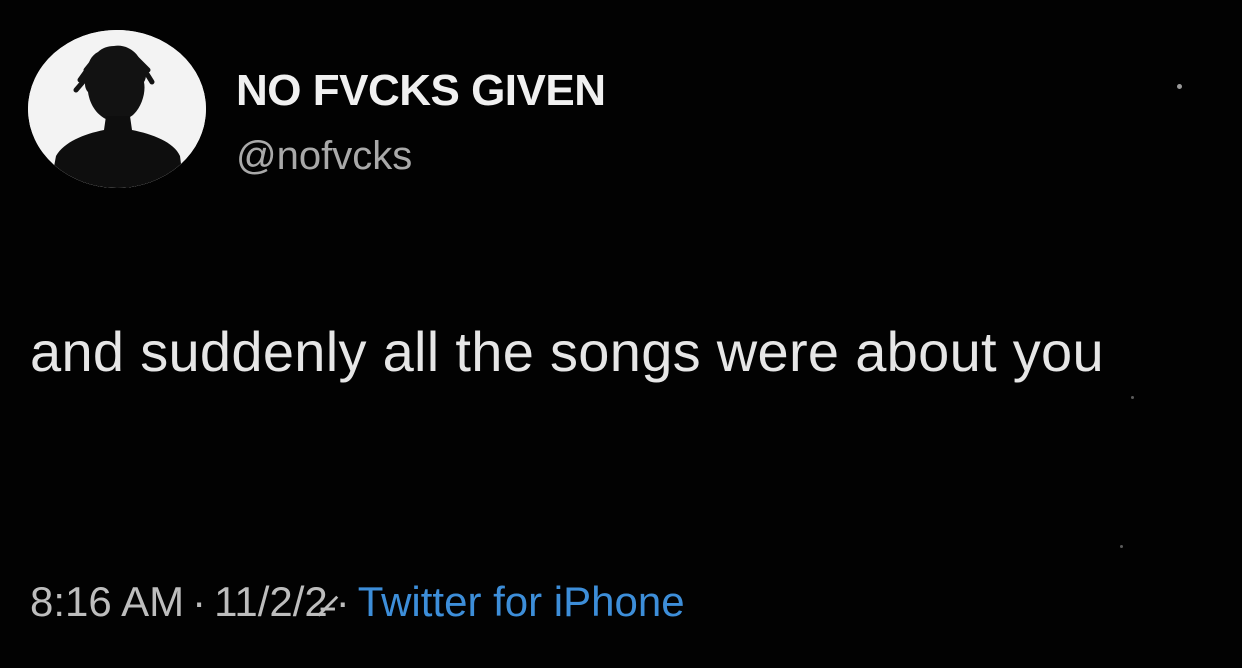 This screenshot has height=668, width=1242. What do you see at coordinates (521, 601) in the screenshot?
I see `tweet-source-link: Twitter for iPhone` at bounding box center [521, 601].